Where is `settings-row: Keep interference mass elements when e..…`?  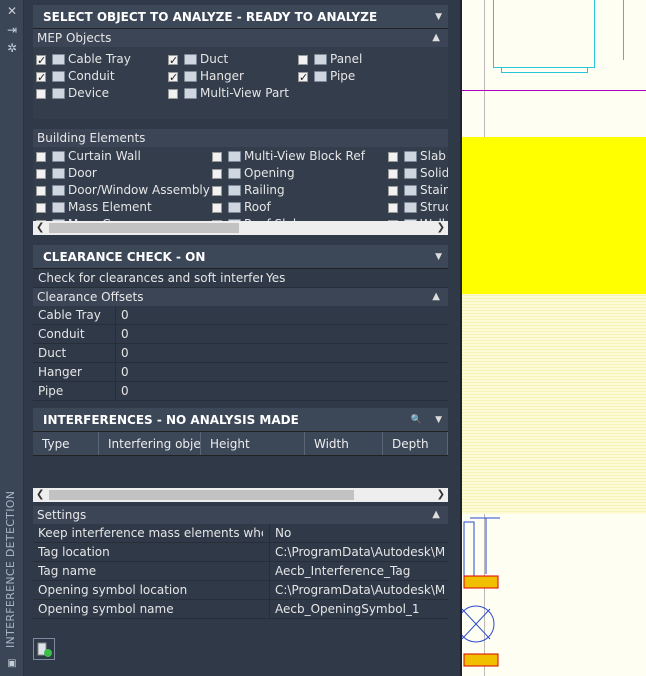
settings-row: Keep interference mass elements when e..… is located at coordinates (240, 533).